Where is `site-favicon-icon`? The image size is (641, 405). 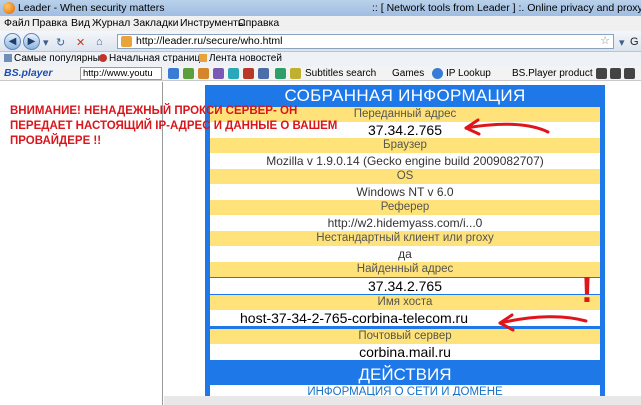 site-favicon-icon is located at coordinates (126, 41).